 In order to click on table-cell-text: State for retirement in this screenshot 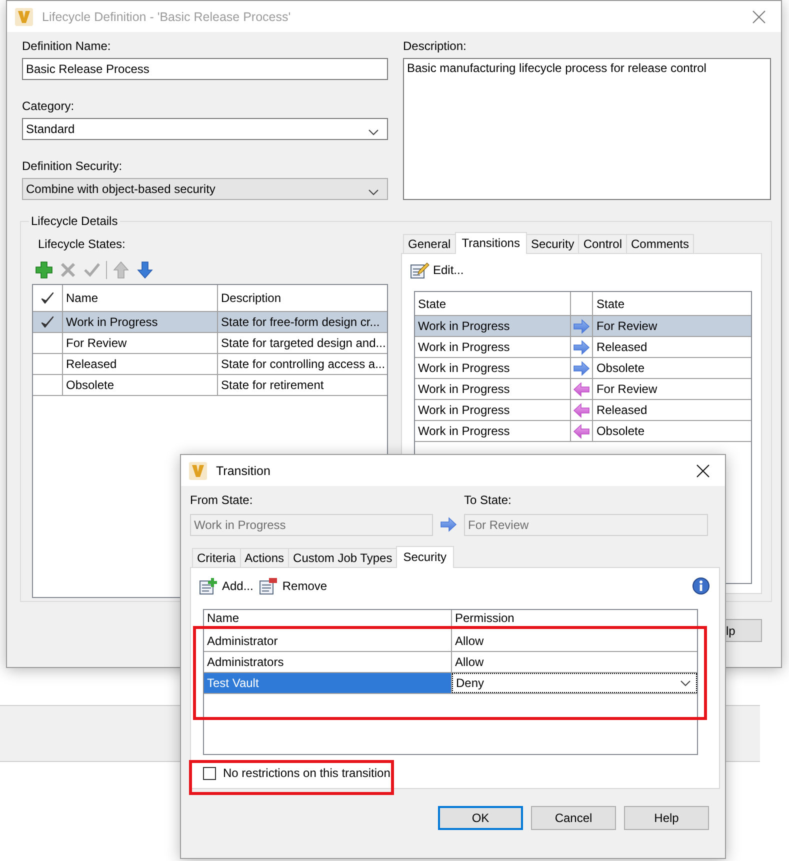, I will do `click(272, 385)`.